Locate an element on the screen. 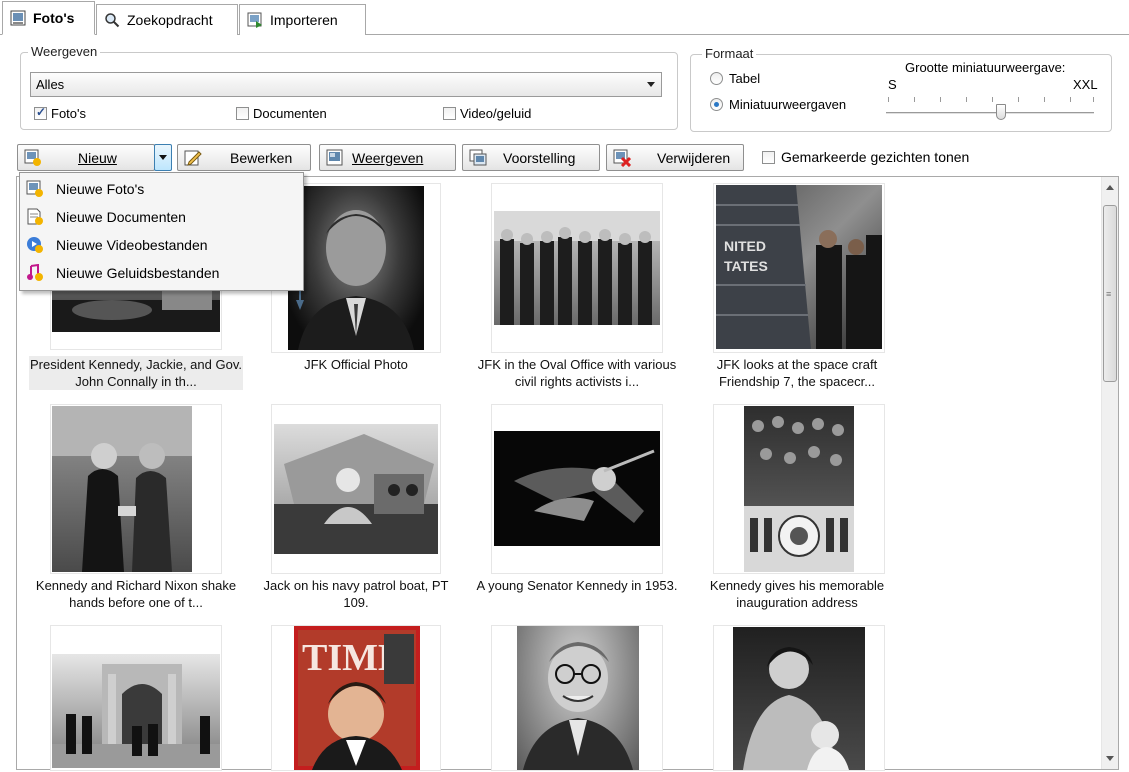 The width and height of the screenshot is (1129, 772). edit-button: Bewerken is located at coordinates (244, 157).